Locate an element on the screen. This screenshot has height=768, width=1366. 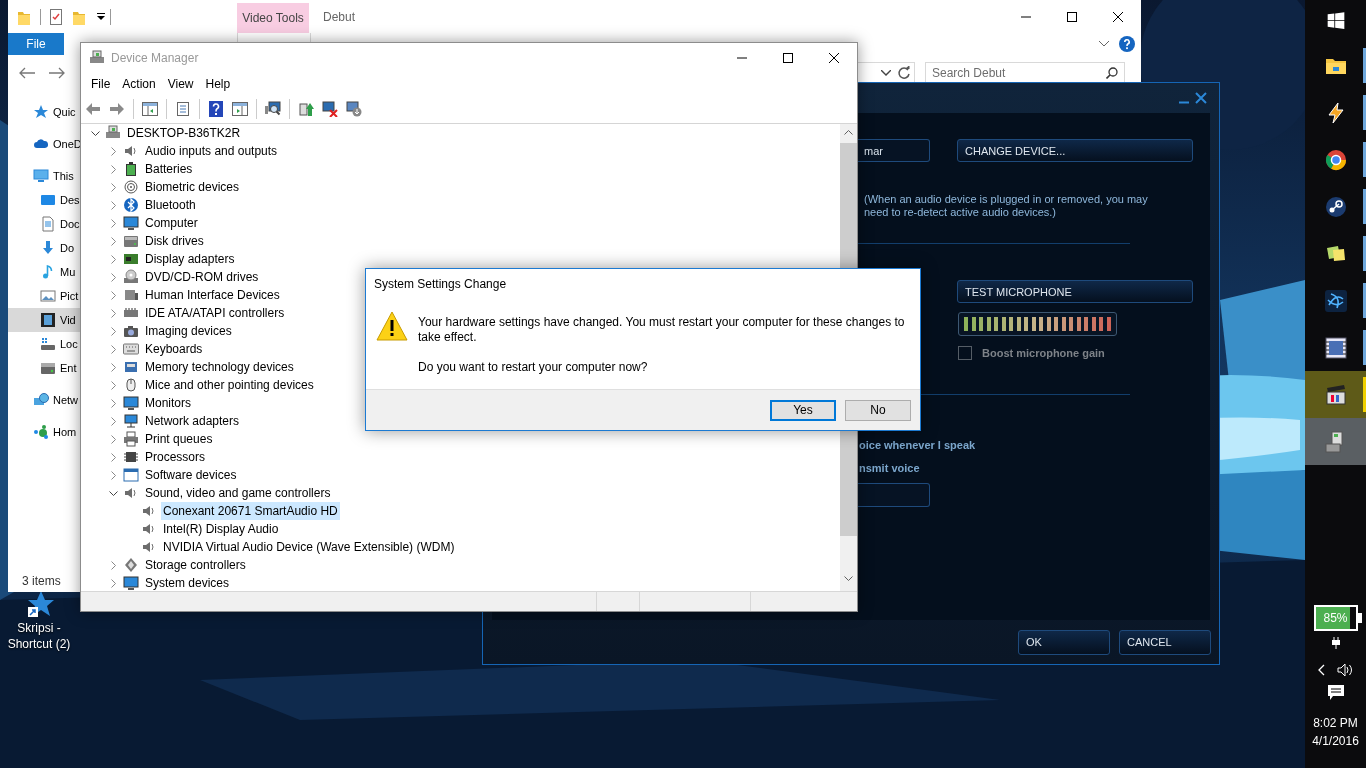
tree-item: Keyboards is located at coordinates (174, 349).